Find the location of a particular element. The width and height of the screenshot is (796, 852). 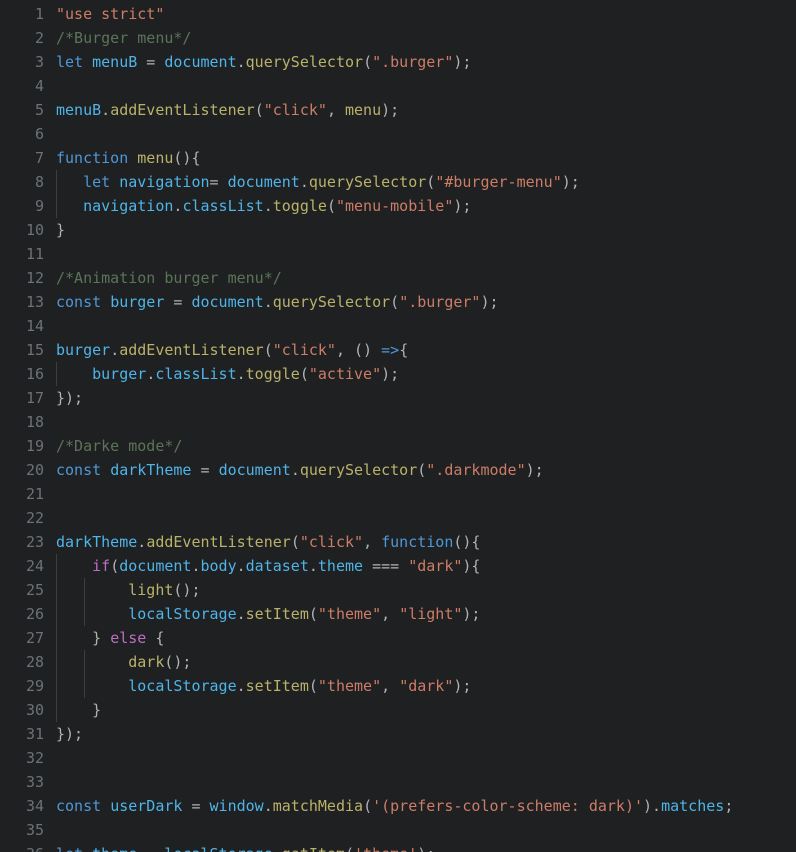

code-line: 21 is located at coordinates (398, 494).